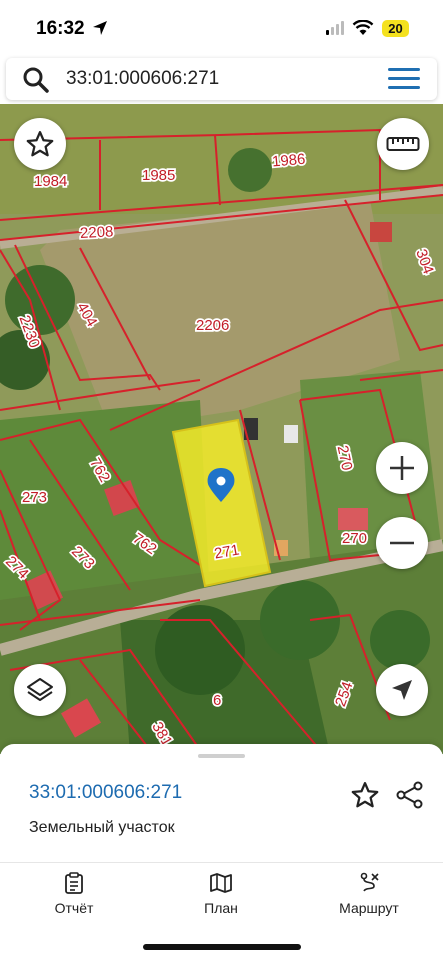 The width and height of the screenshot is (443, 960). Describe the element at coordinates (50, 181) in the screenshot. I see `parcel-label: 1984` at that location.